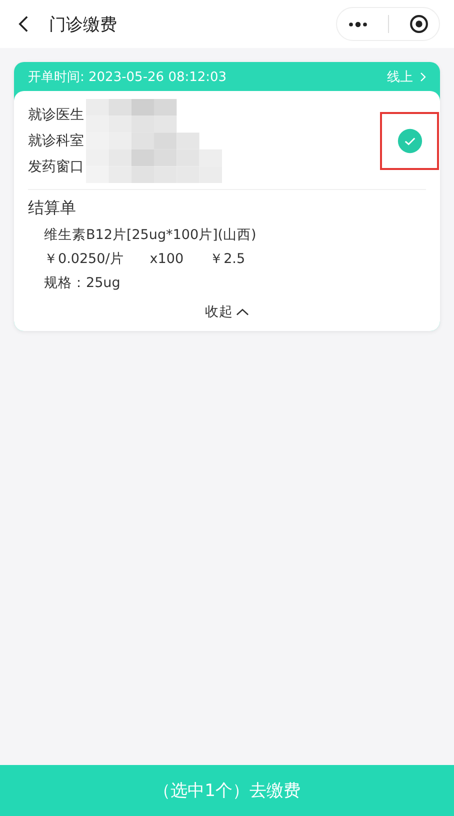  I want to click on drug-spec: 规格：25ug, so click(83, 283).